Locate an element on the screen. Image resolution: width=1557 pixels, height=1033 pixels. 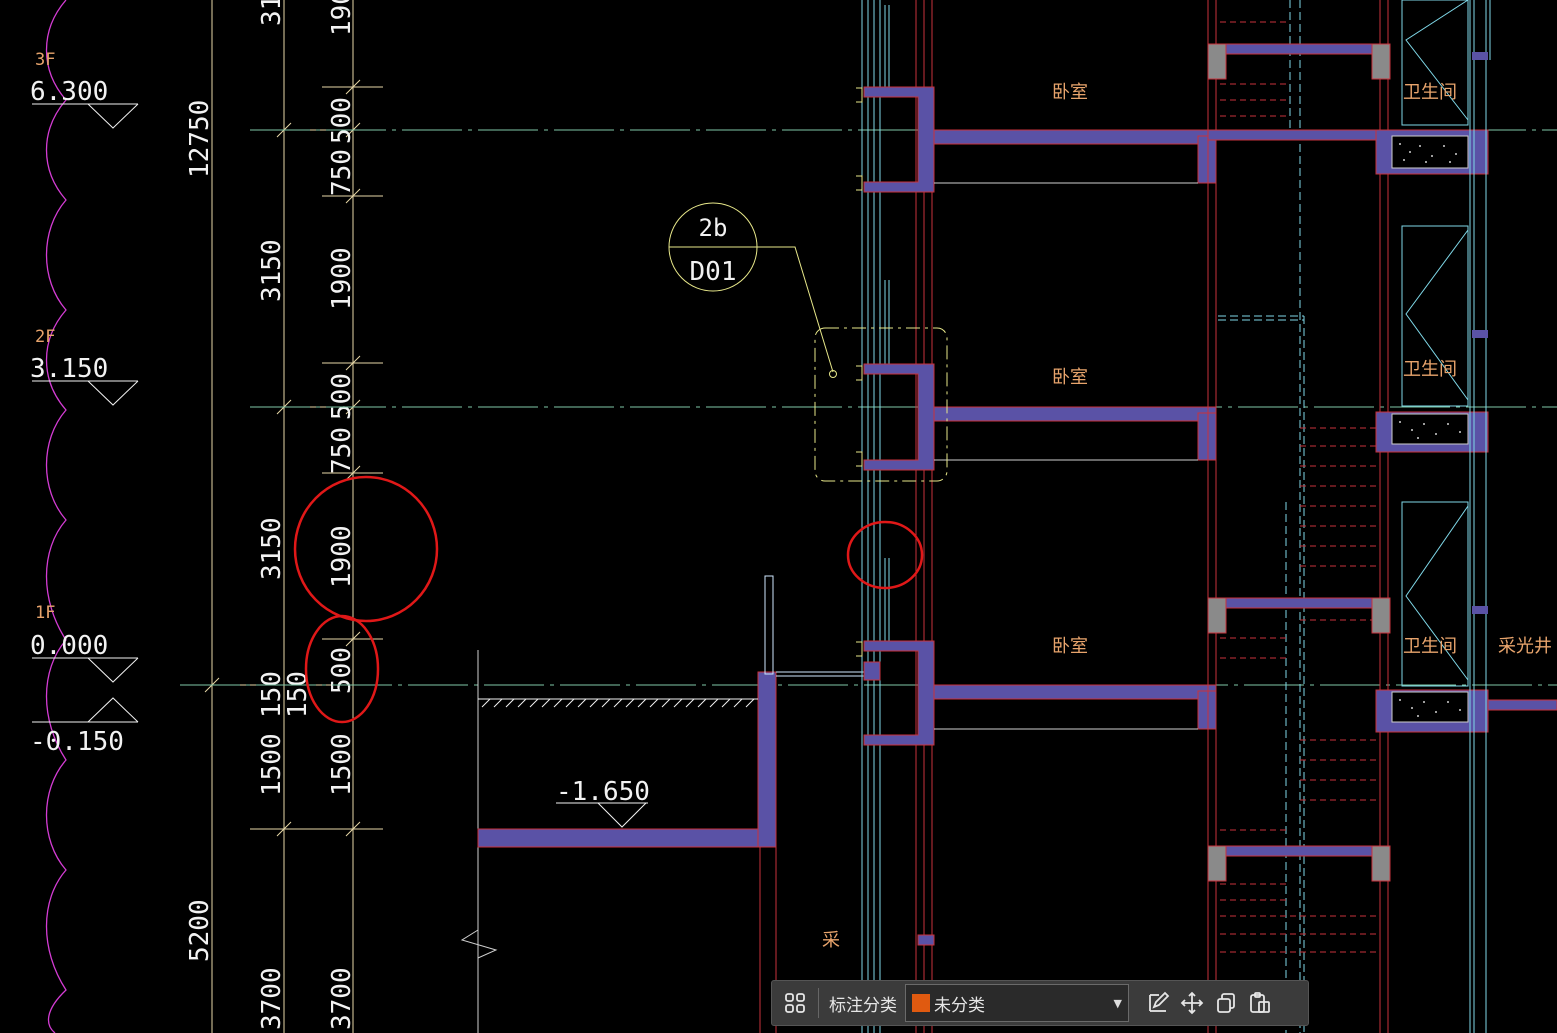
category-color-swatch is located at coordinates (921, 1003).